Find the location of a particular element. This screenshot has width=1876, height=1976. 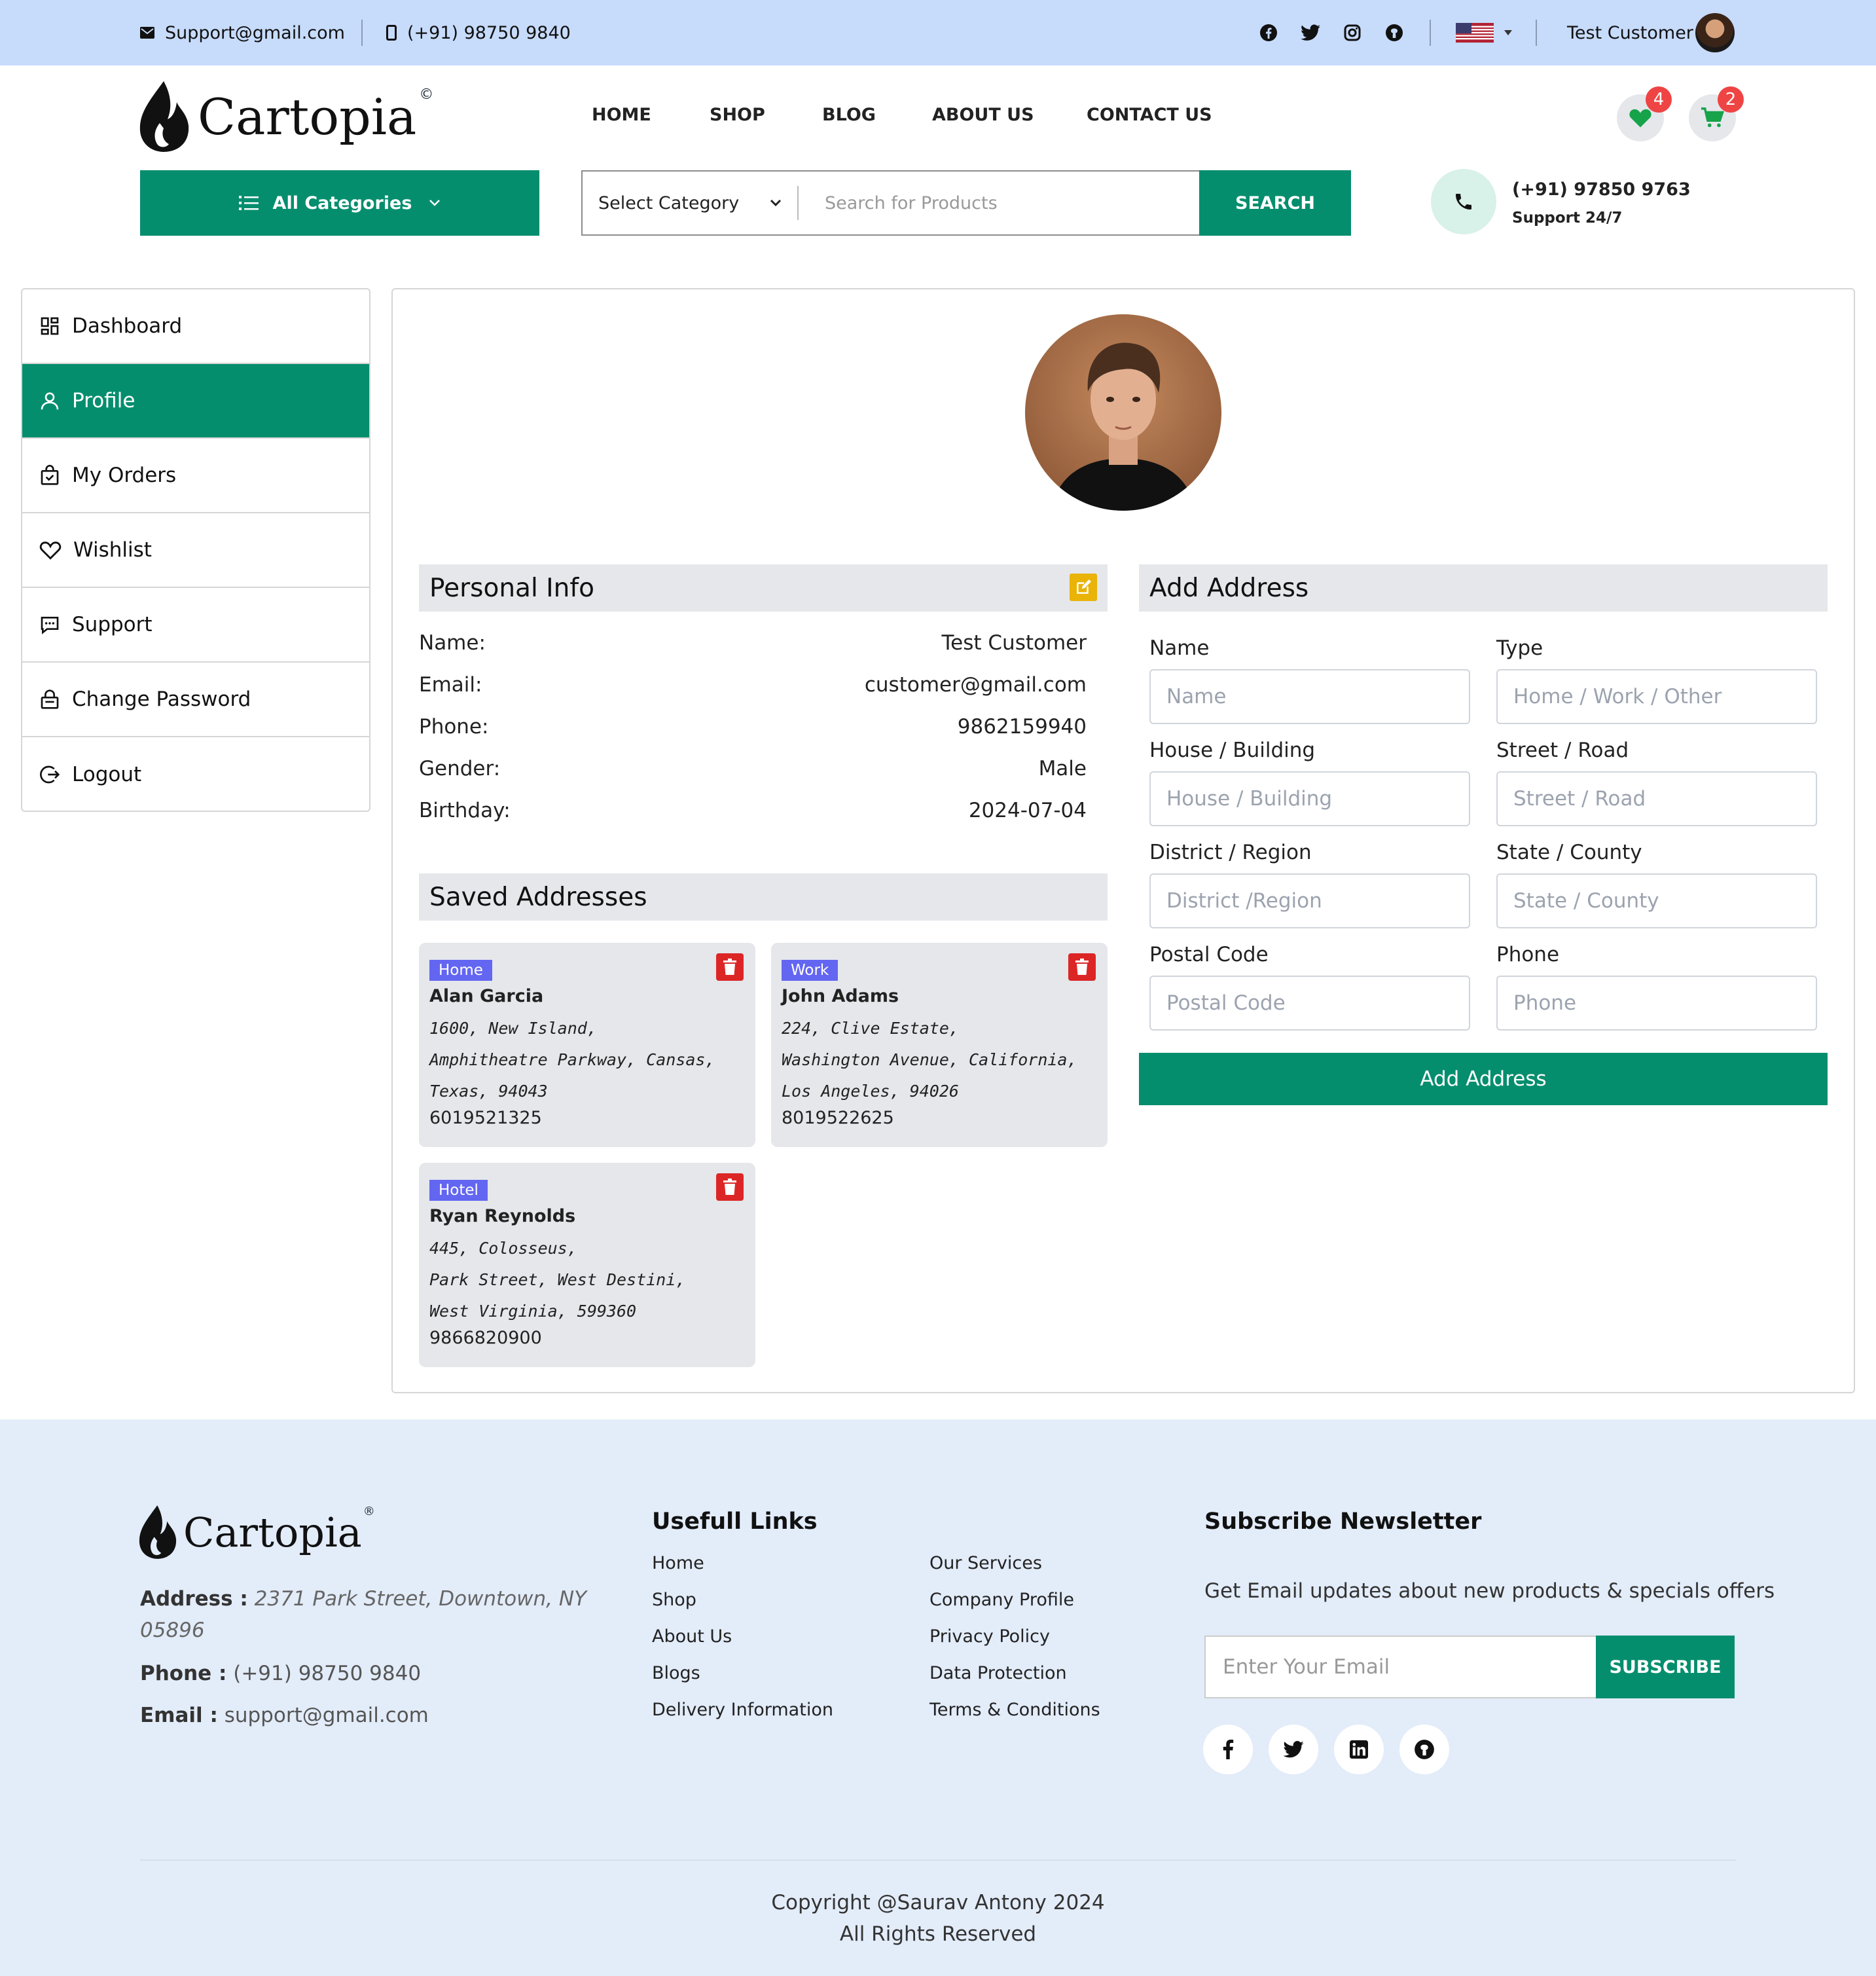

address-name: Ryan Reynolds is located at coordinates (503, 1216).